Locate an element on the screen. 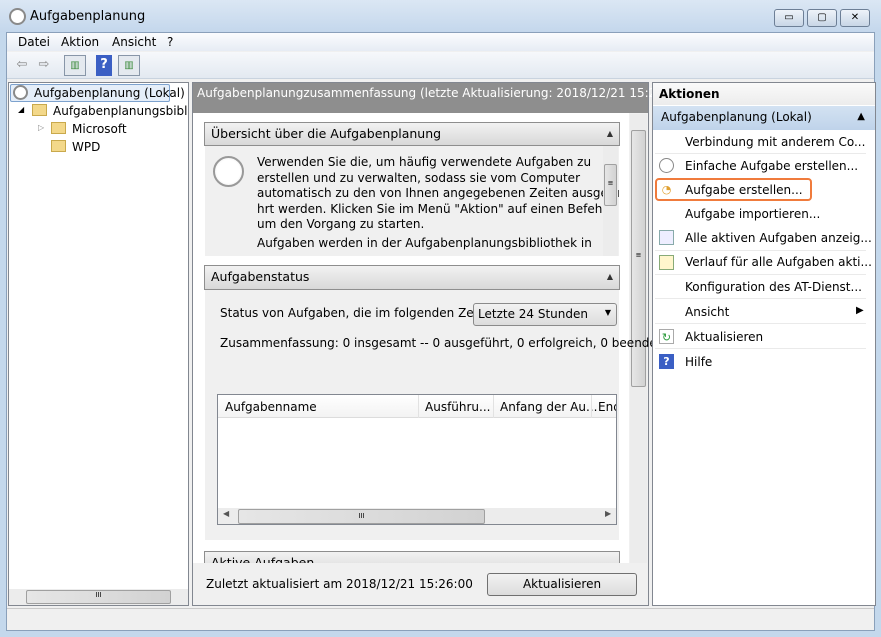  overview-section-header: Übersicht über die Aufgabenplanung ▲ is located at coordinates (412, 134).